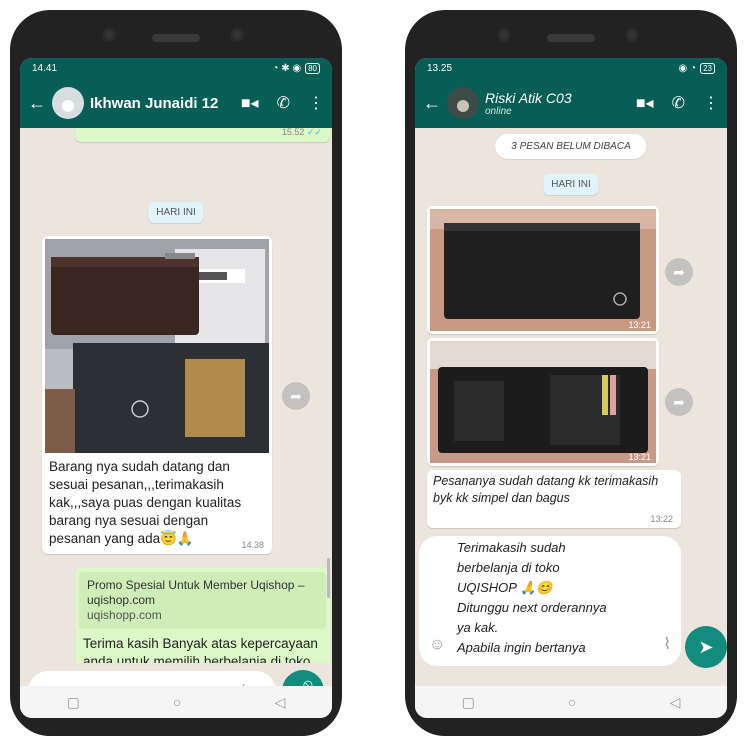 This screenshot has width=750, height=750. Describe the element at coordinates (498, 111) in the screenshot. I see `contact-status: online` at that location.